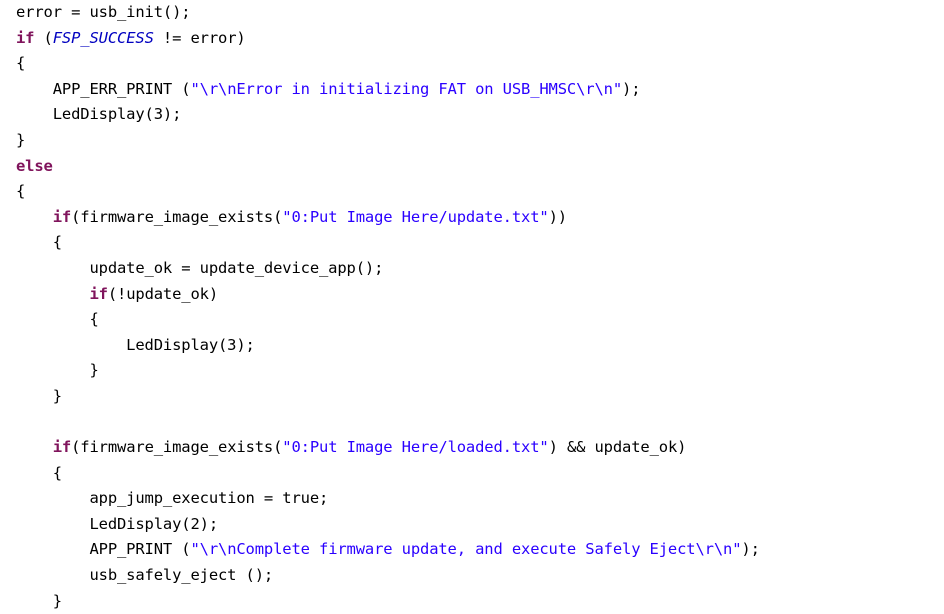 This screenshot has width=944, height=614. I want to click on code-token-plain: APP_ERR_PRINT (, so click(103, 88).